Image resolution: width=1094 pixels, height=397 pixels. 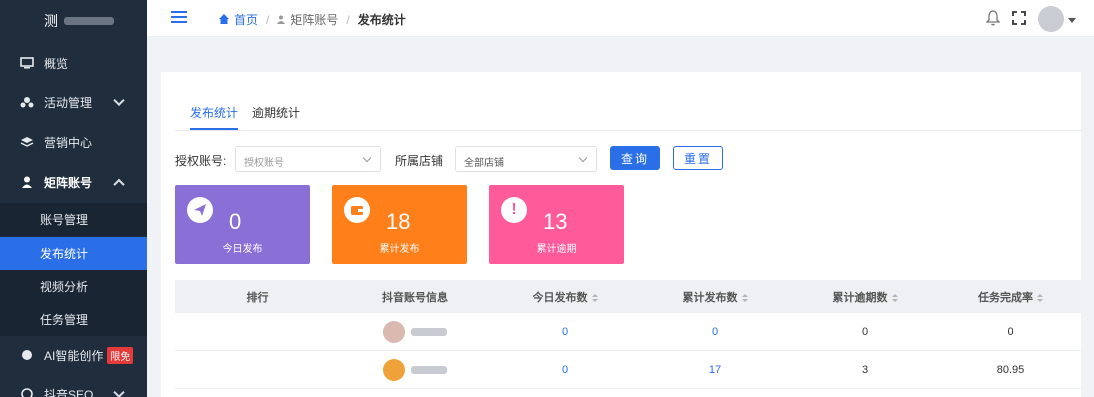 I want to click on paper-plane-icon, so click(x=200, y=210).